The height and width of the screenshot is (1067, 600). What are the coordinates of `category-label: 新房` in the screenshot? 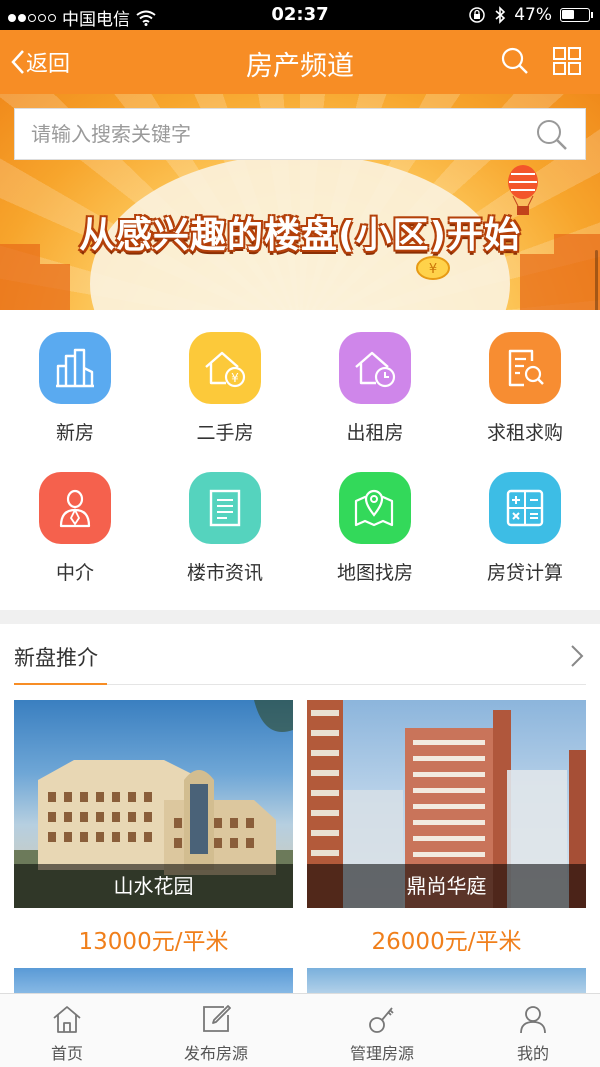 It's located at (74, 433).